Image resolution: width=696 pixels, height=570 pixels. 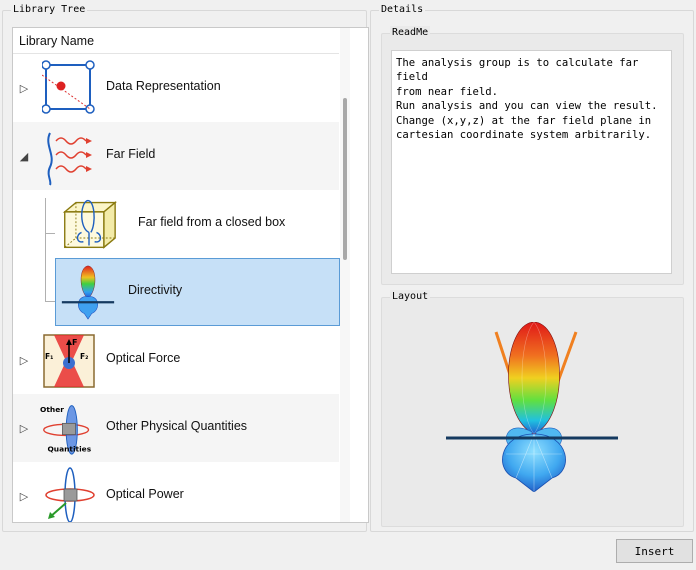 I want to click on tree-item-far-field: ◢ Far Field, so click(x=176, y=156).